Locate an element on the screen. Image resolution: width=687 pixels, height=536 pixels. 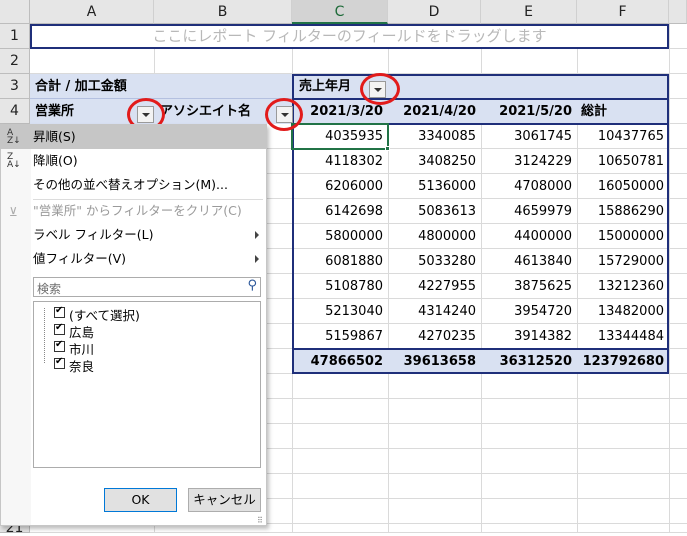
pivot-row-field2-label: アソシエイト名 is located at coordinates (221, 111).